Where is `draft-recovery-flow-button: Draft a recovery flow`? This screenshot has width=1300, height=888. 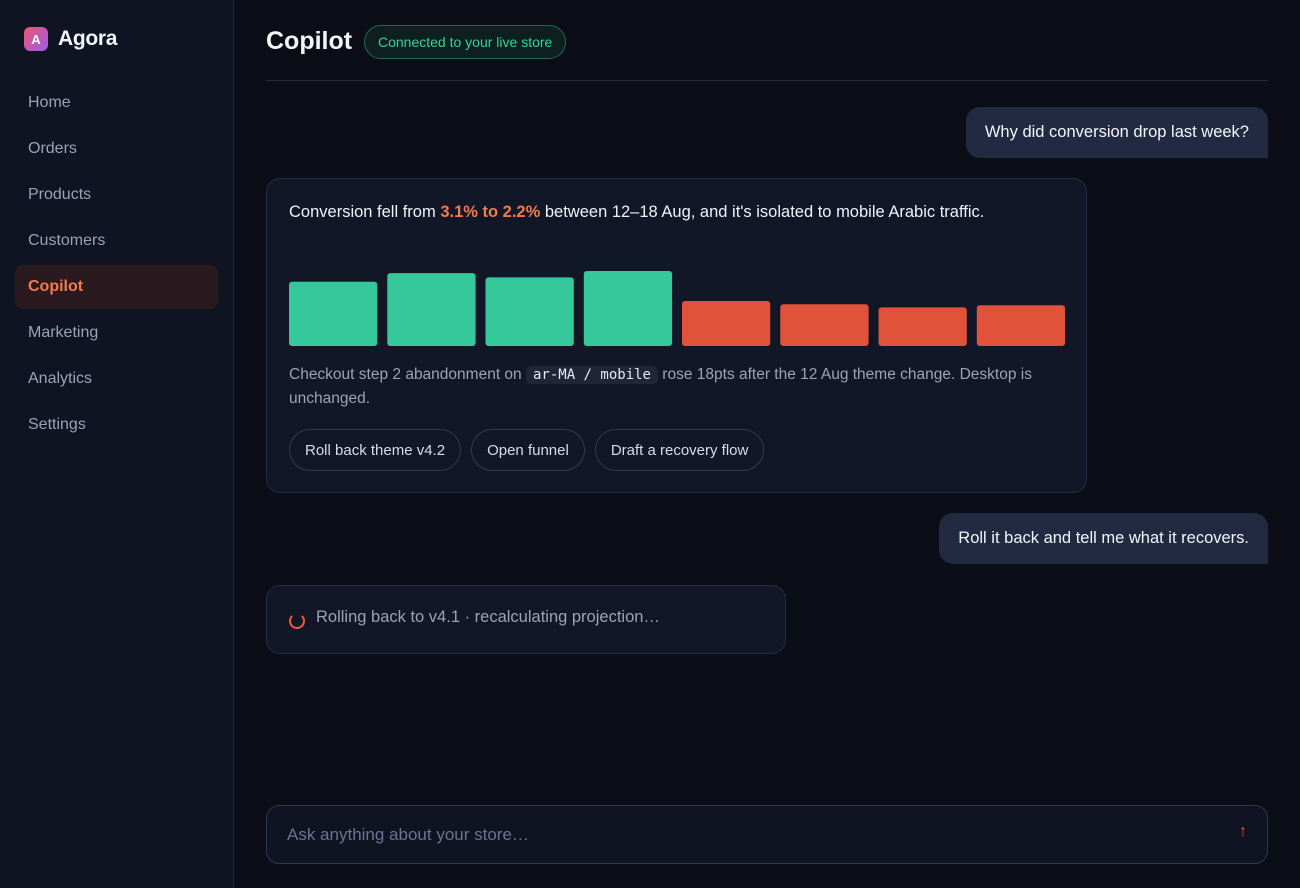
draft-recovery-flow-button: Draft a recovery flow is located at coordinates (679, 450).